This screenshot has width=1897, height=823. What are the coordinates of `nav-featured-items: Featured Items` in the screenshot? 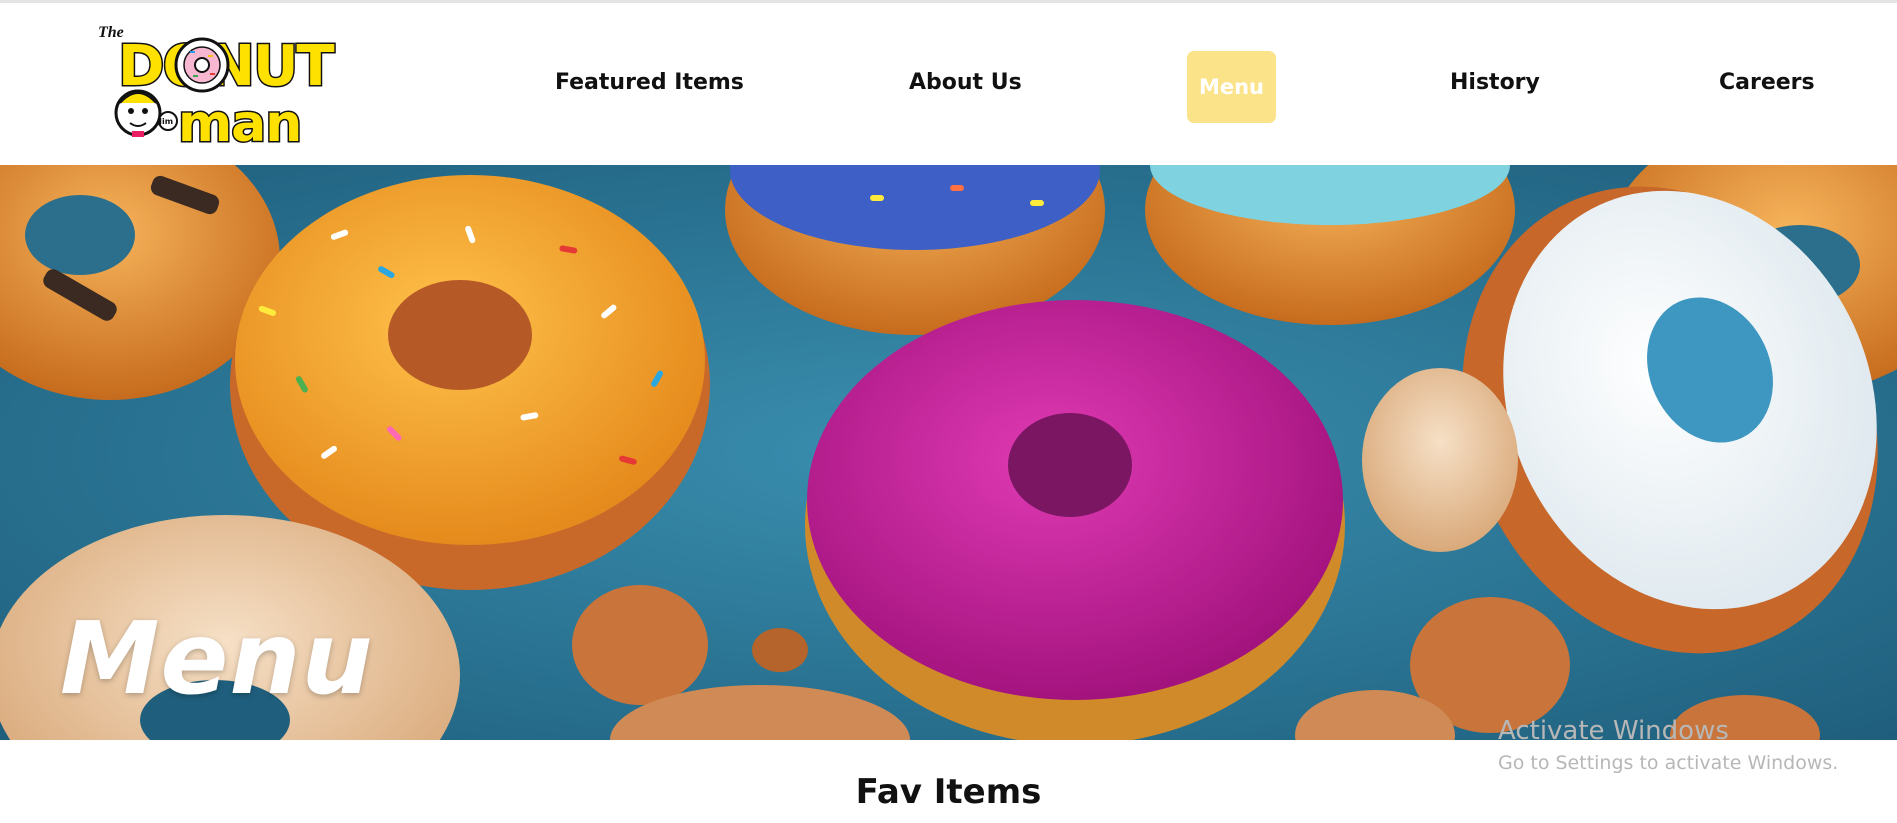 It's located at (649, 82).